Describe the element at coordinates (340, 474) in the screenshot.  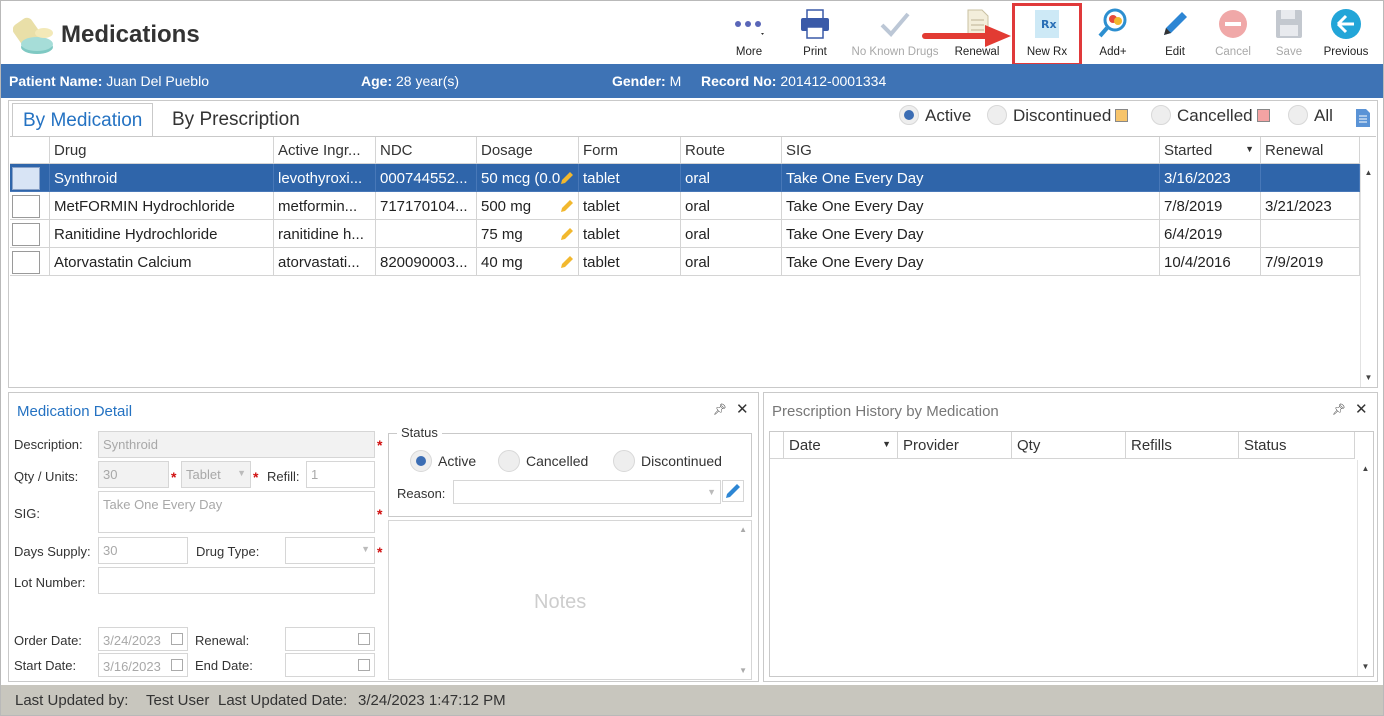
I see `refill-field: 1` at that location.